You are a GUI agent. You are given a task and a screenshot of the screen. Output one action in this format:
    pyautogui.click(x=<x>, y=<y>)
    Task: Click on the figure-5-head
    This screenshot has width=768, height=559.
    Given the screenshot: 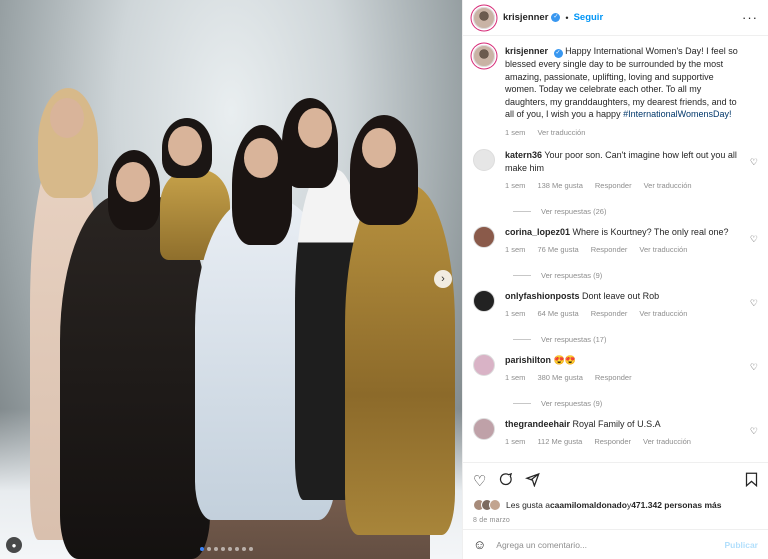 What is the action you would take?
    pyautogui.click(x=315, y=128)
    